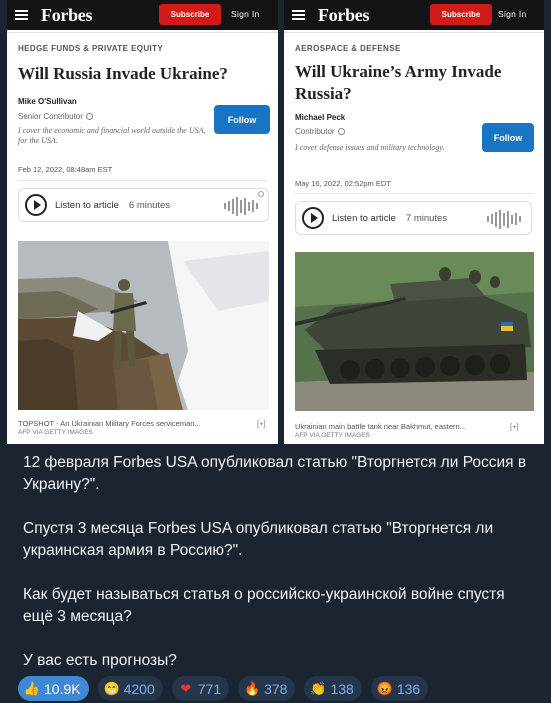  Describe the element at coordinates (320, 117) in the screenshot. I see `author-name: Michael Peck` at that location.